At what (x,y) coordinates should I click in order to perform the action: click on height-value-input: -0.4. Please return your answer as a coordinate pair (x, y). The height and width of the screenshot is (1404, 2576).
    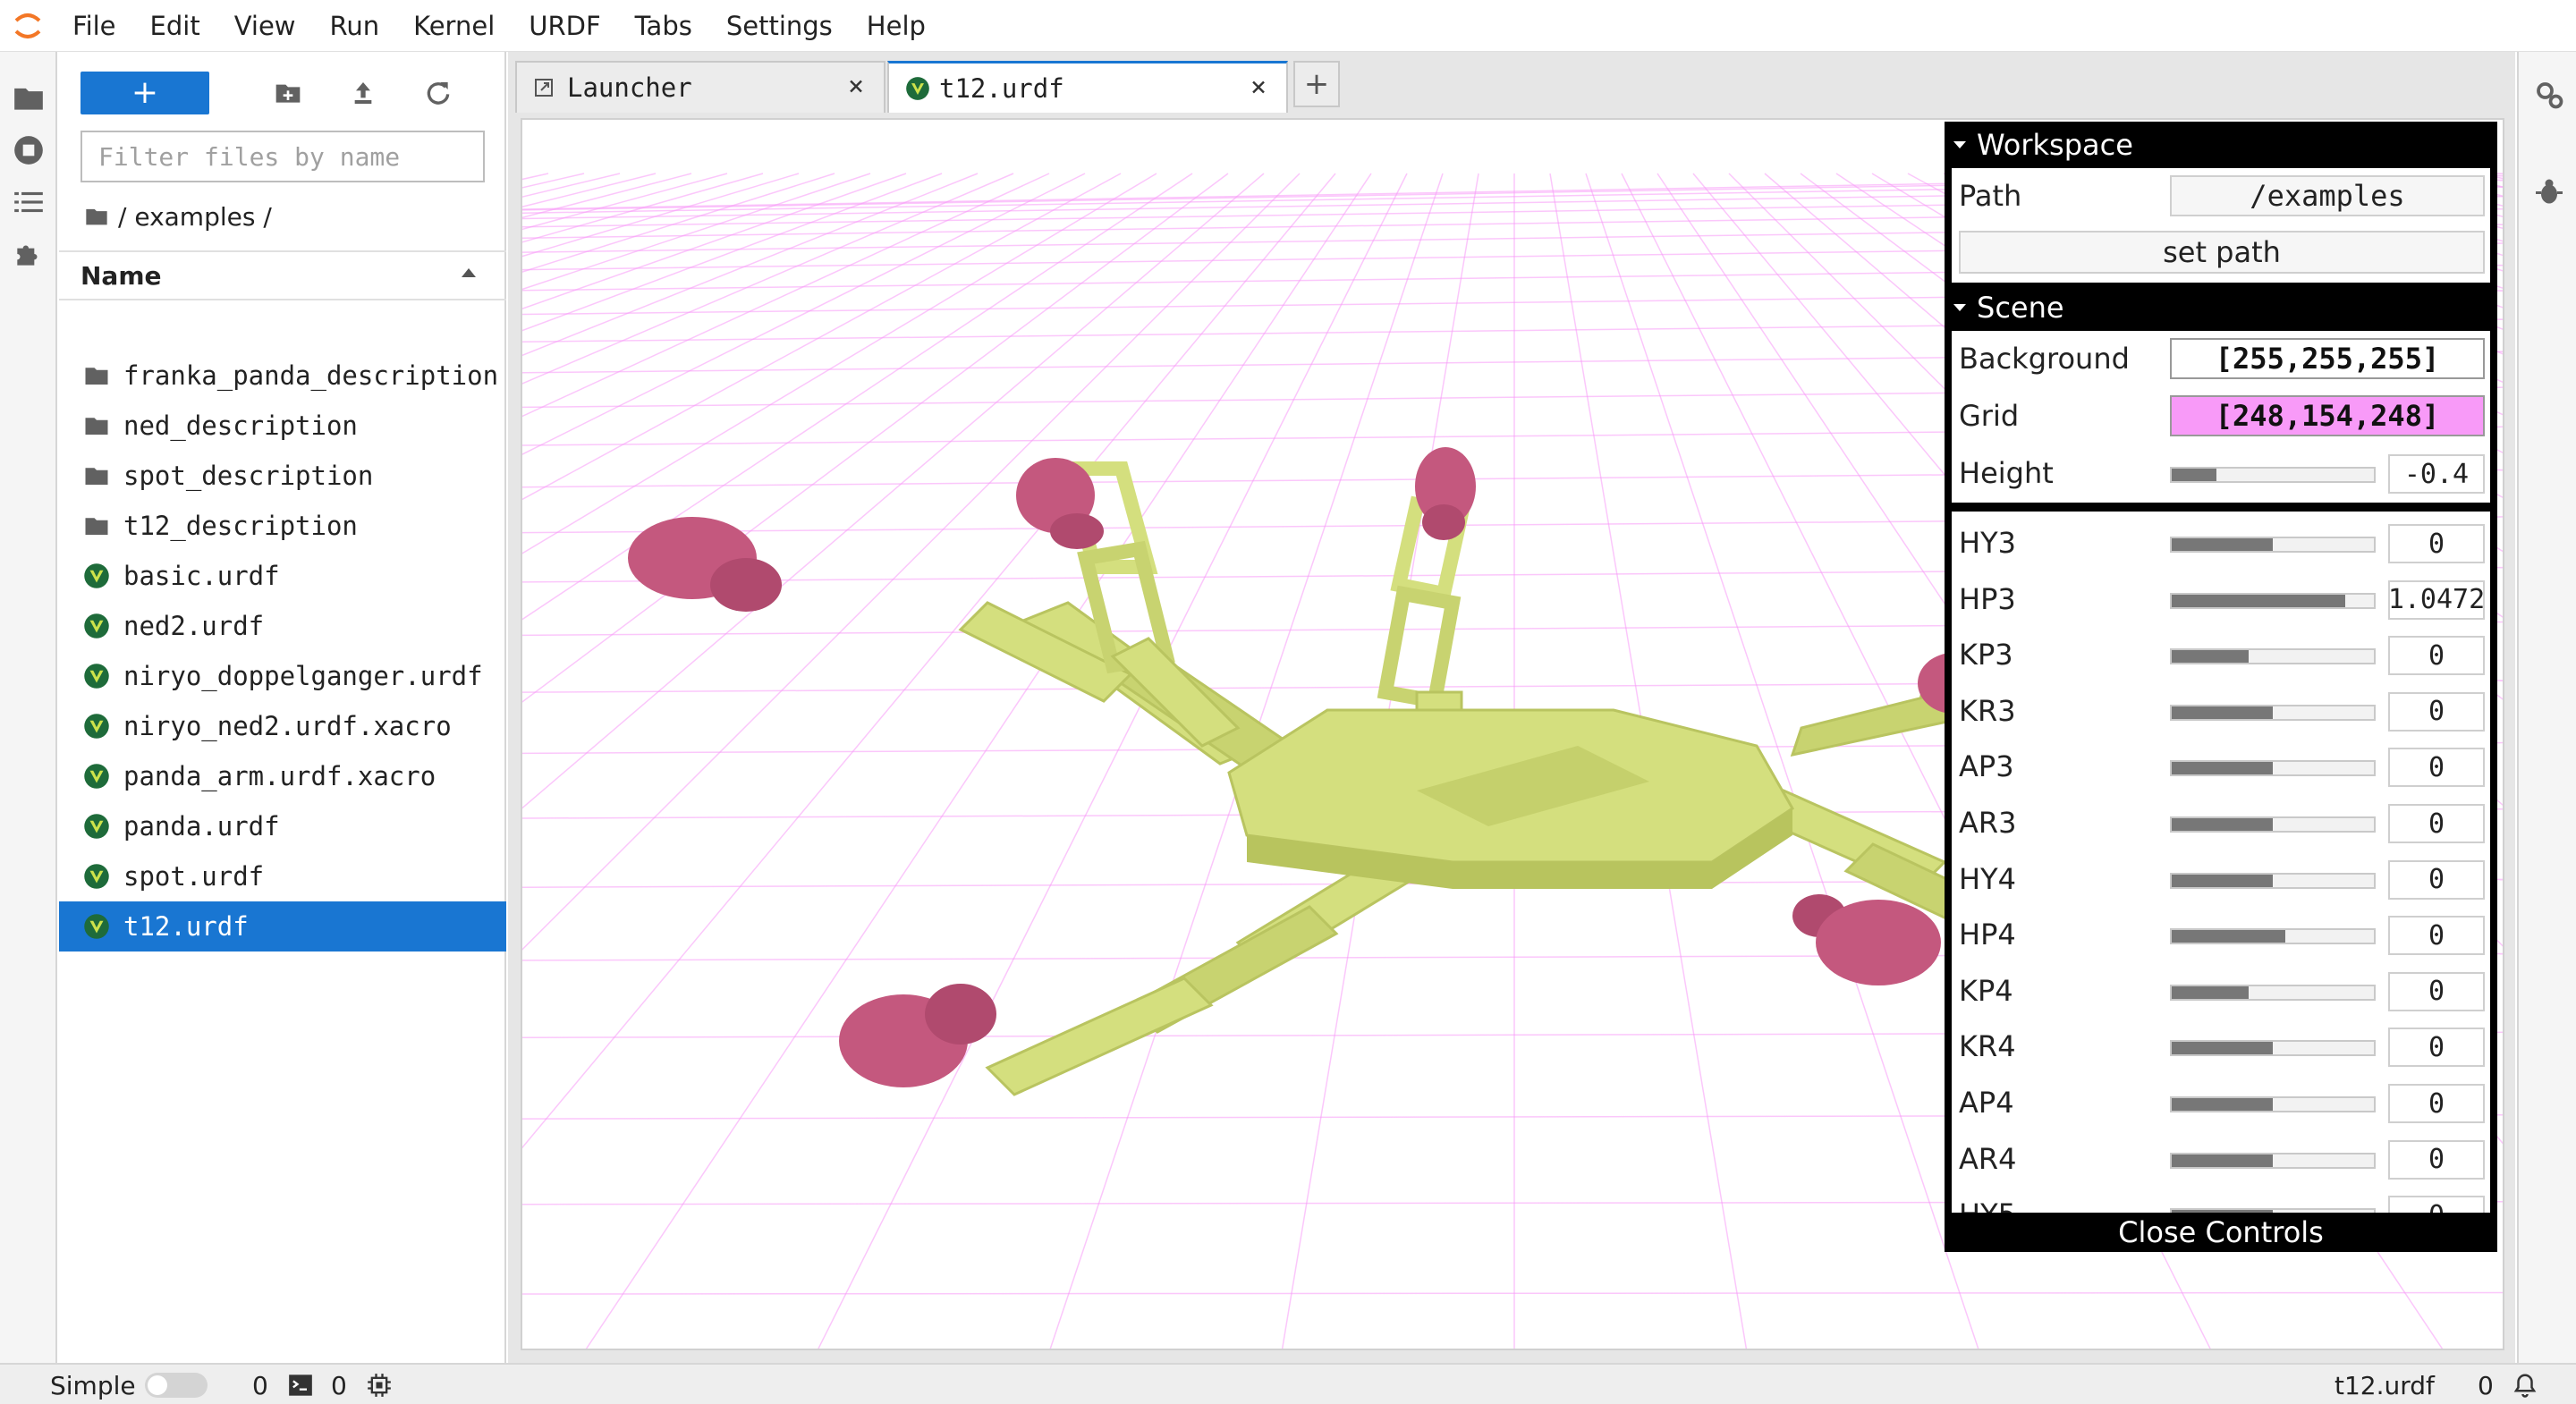
    Looking at the image, I should click on (2436, 474).